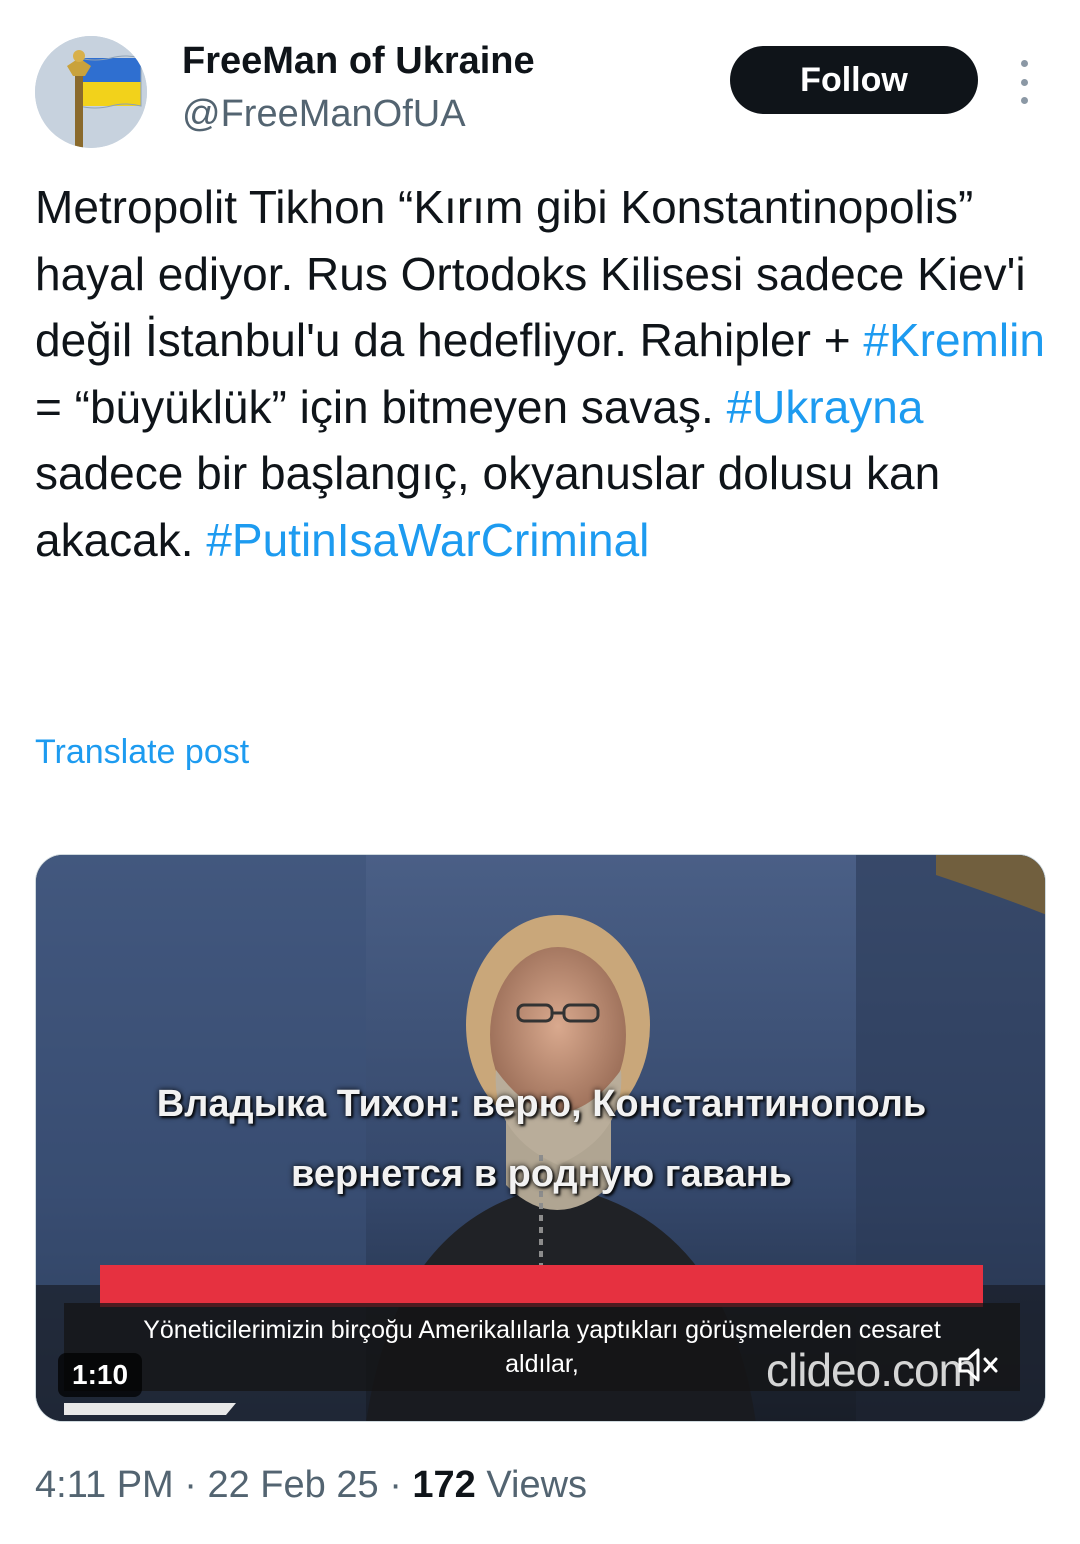  What do you see at coordinates (1024, 82) in the screenshot?
I see `more-vertical-icon` at bounding box center [1024, 82].